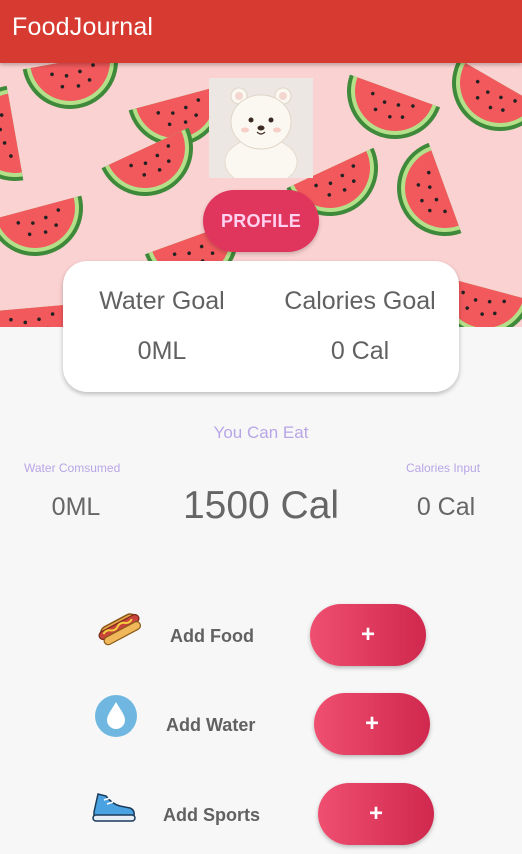 The width and height of the screenshot is (522, 854). I want to click on add-sports-label: Add Sports, so click(211, 815).